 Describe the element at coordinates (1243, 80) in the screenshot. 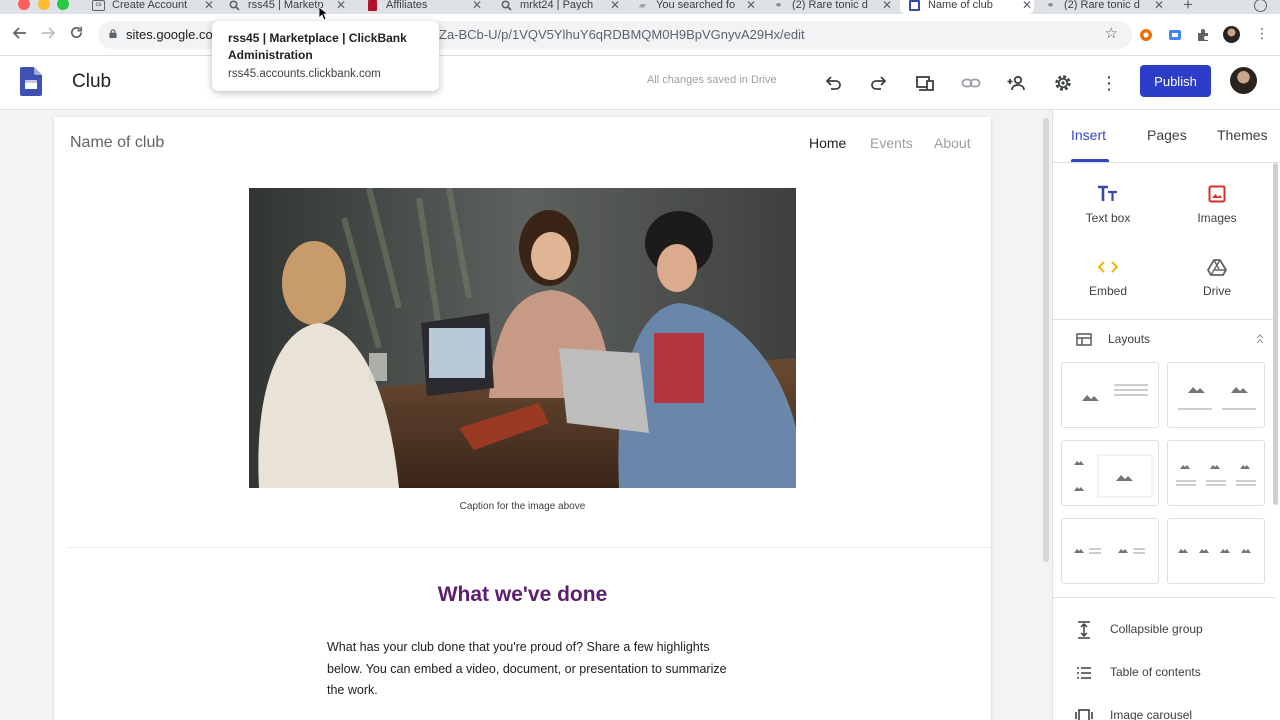

I see `account-avatar` at that location.